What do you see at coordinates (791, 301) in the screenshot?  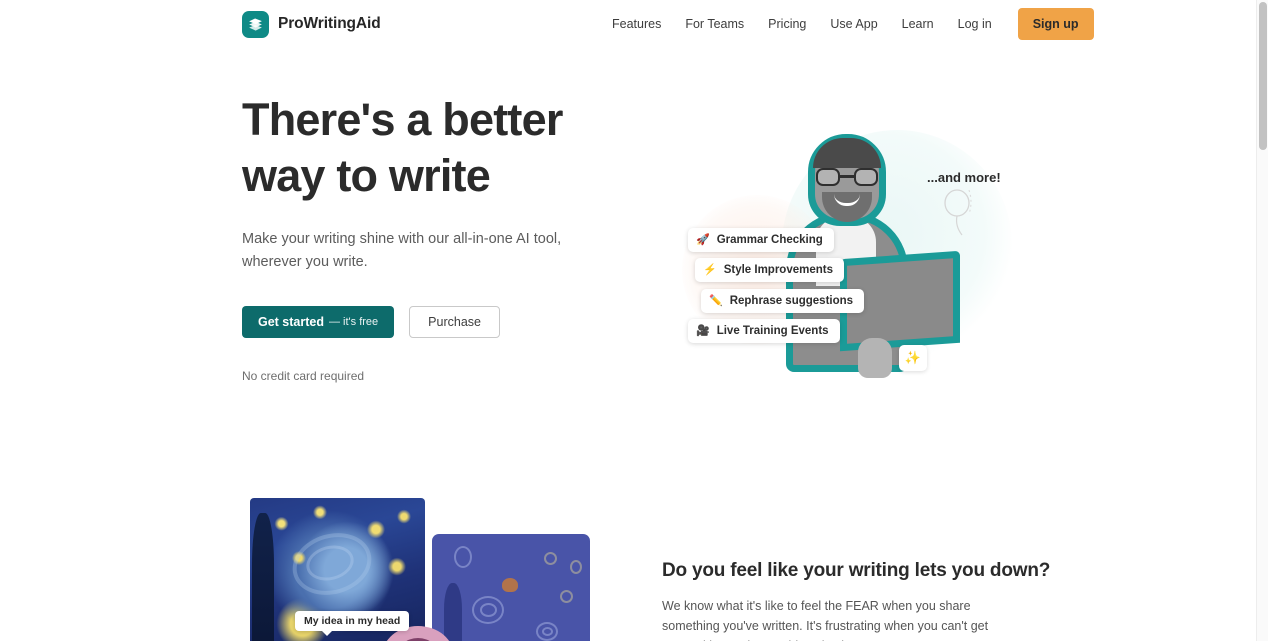 I see `feature-pill-label: Rephrase suggestions` at bounding box center [791, 301].